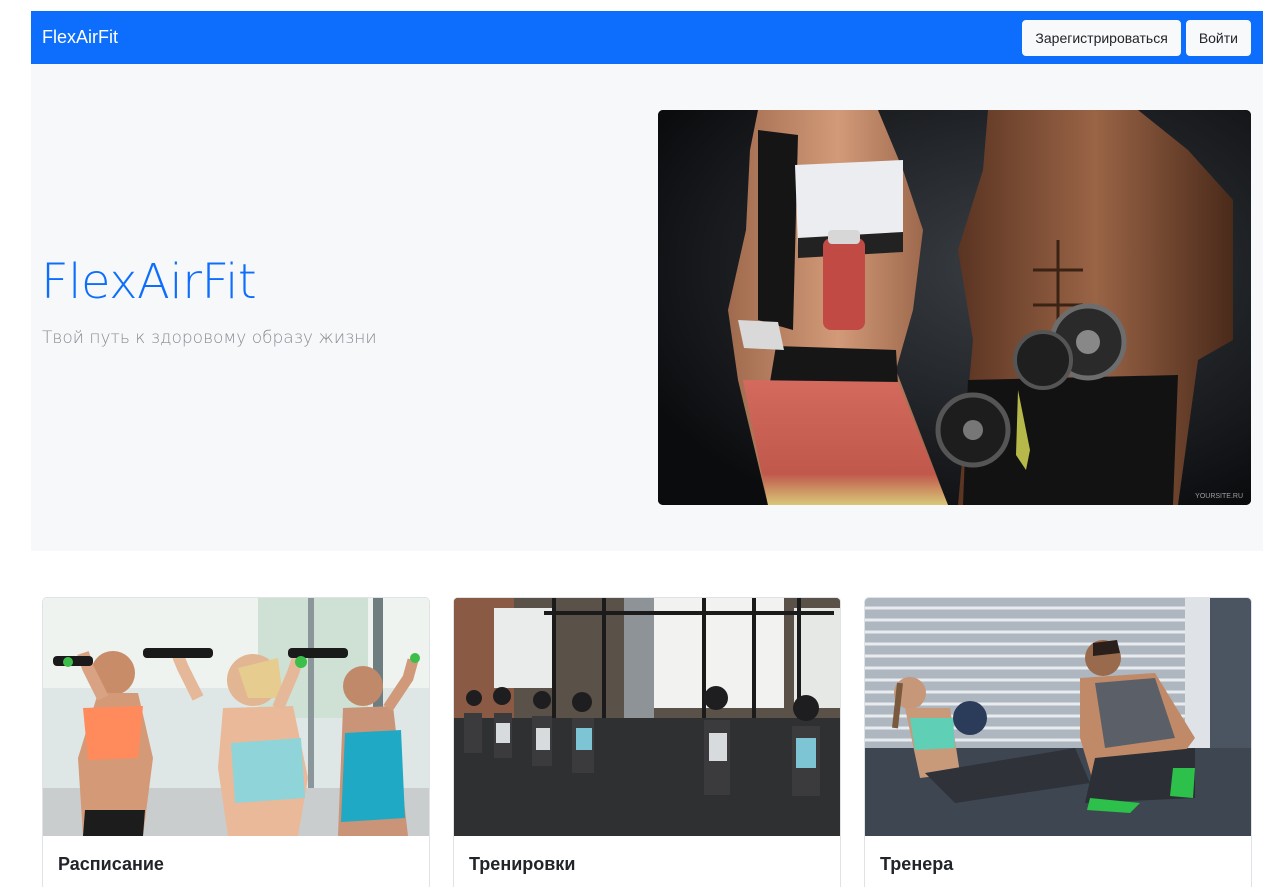 The image size is (1280, 887). What do you see at coordinates (1218, 37) in the screenshot?
I see `login-button: Войти` at bounding box center [1218, 37].